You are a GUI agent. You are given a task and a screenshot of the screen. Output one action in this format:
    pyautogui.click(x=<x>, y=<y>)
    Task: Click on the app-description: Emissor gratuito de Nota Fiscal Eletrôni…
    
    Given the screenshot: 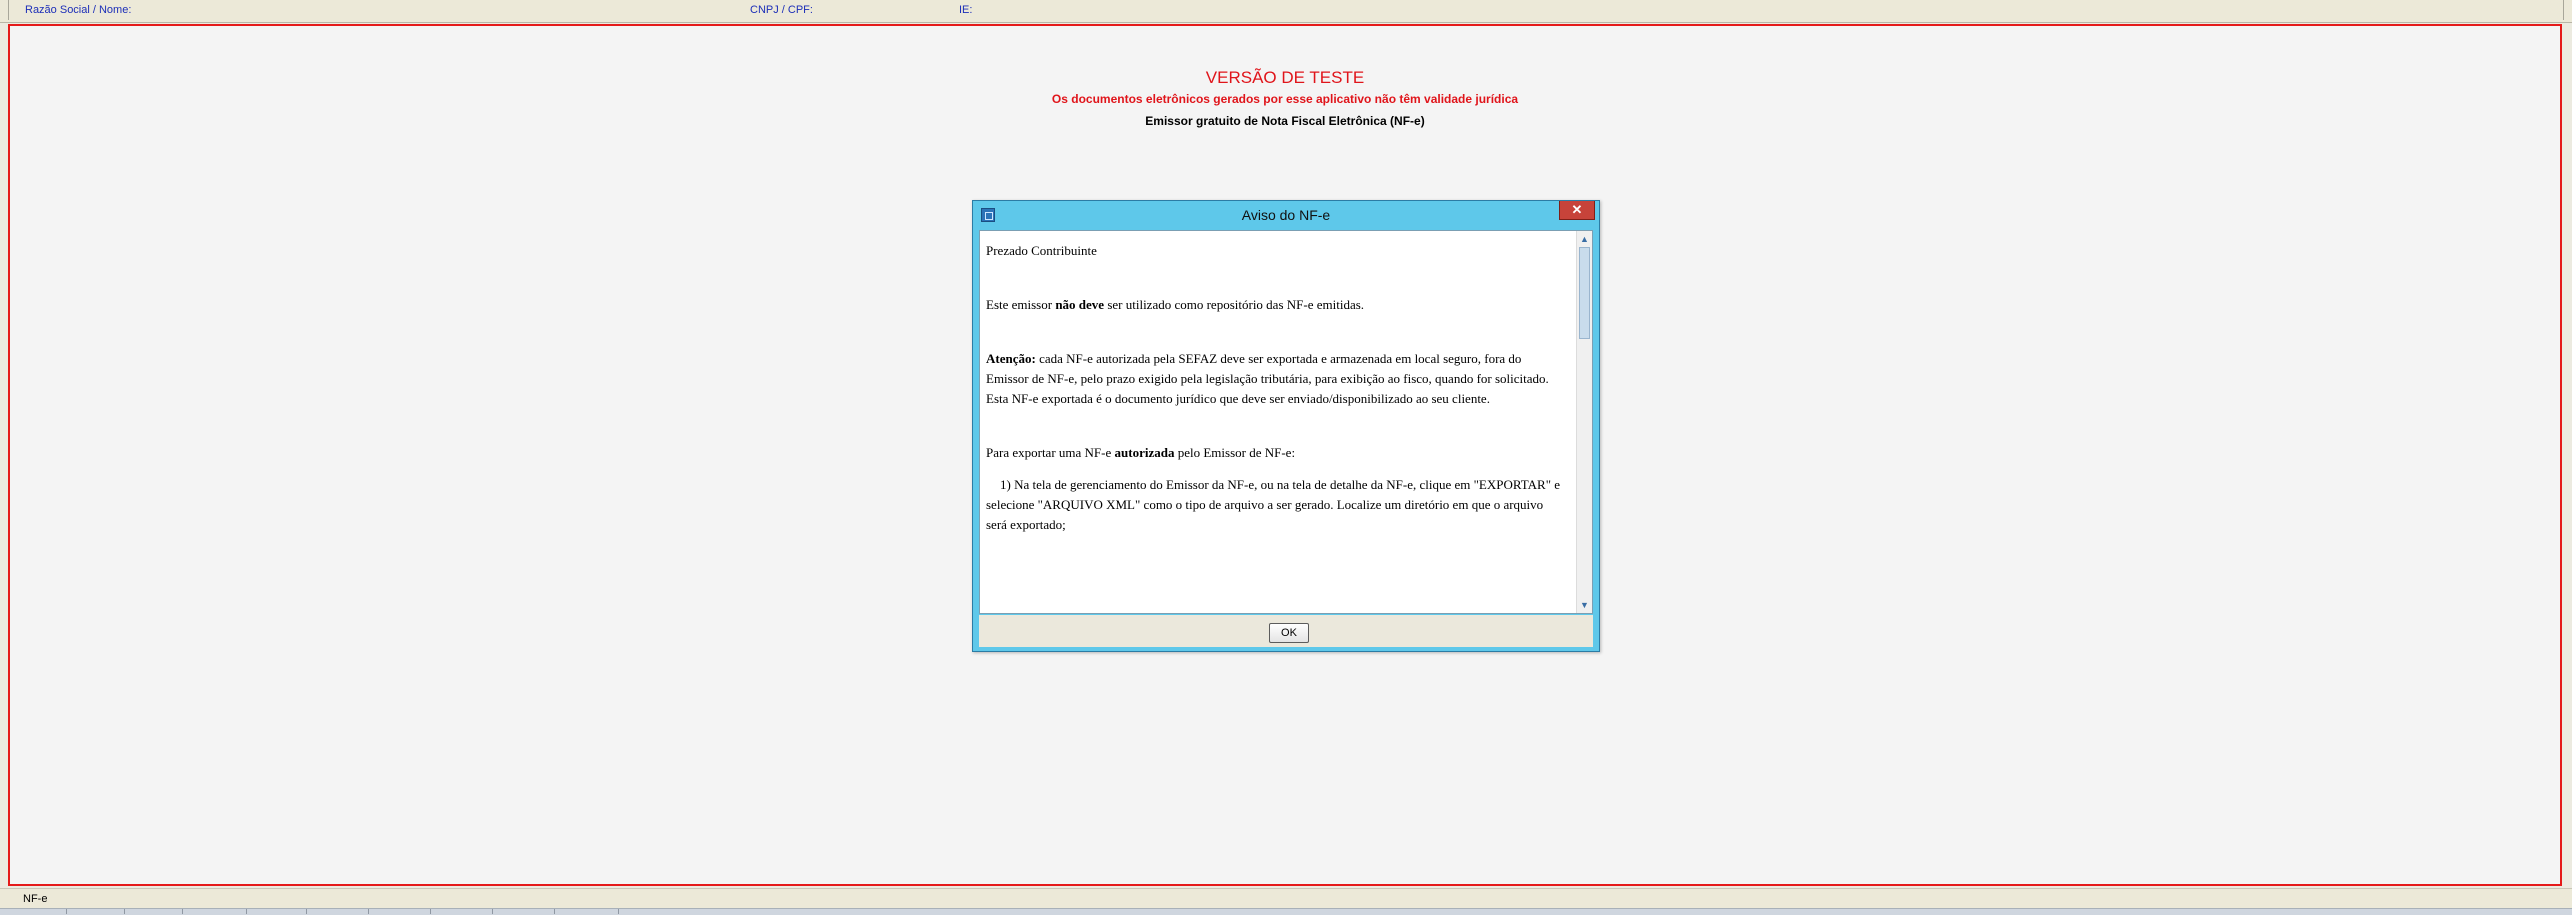 What is the action you would take?
    pyautogui.click(x=1285, y=121)
    